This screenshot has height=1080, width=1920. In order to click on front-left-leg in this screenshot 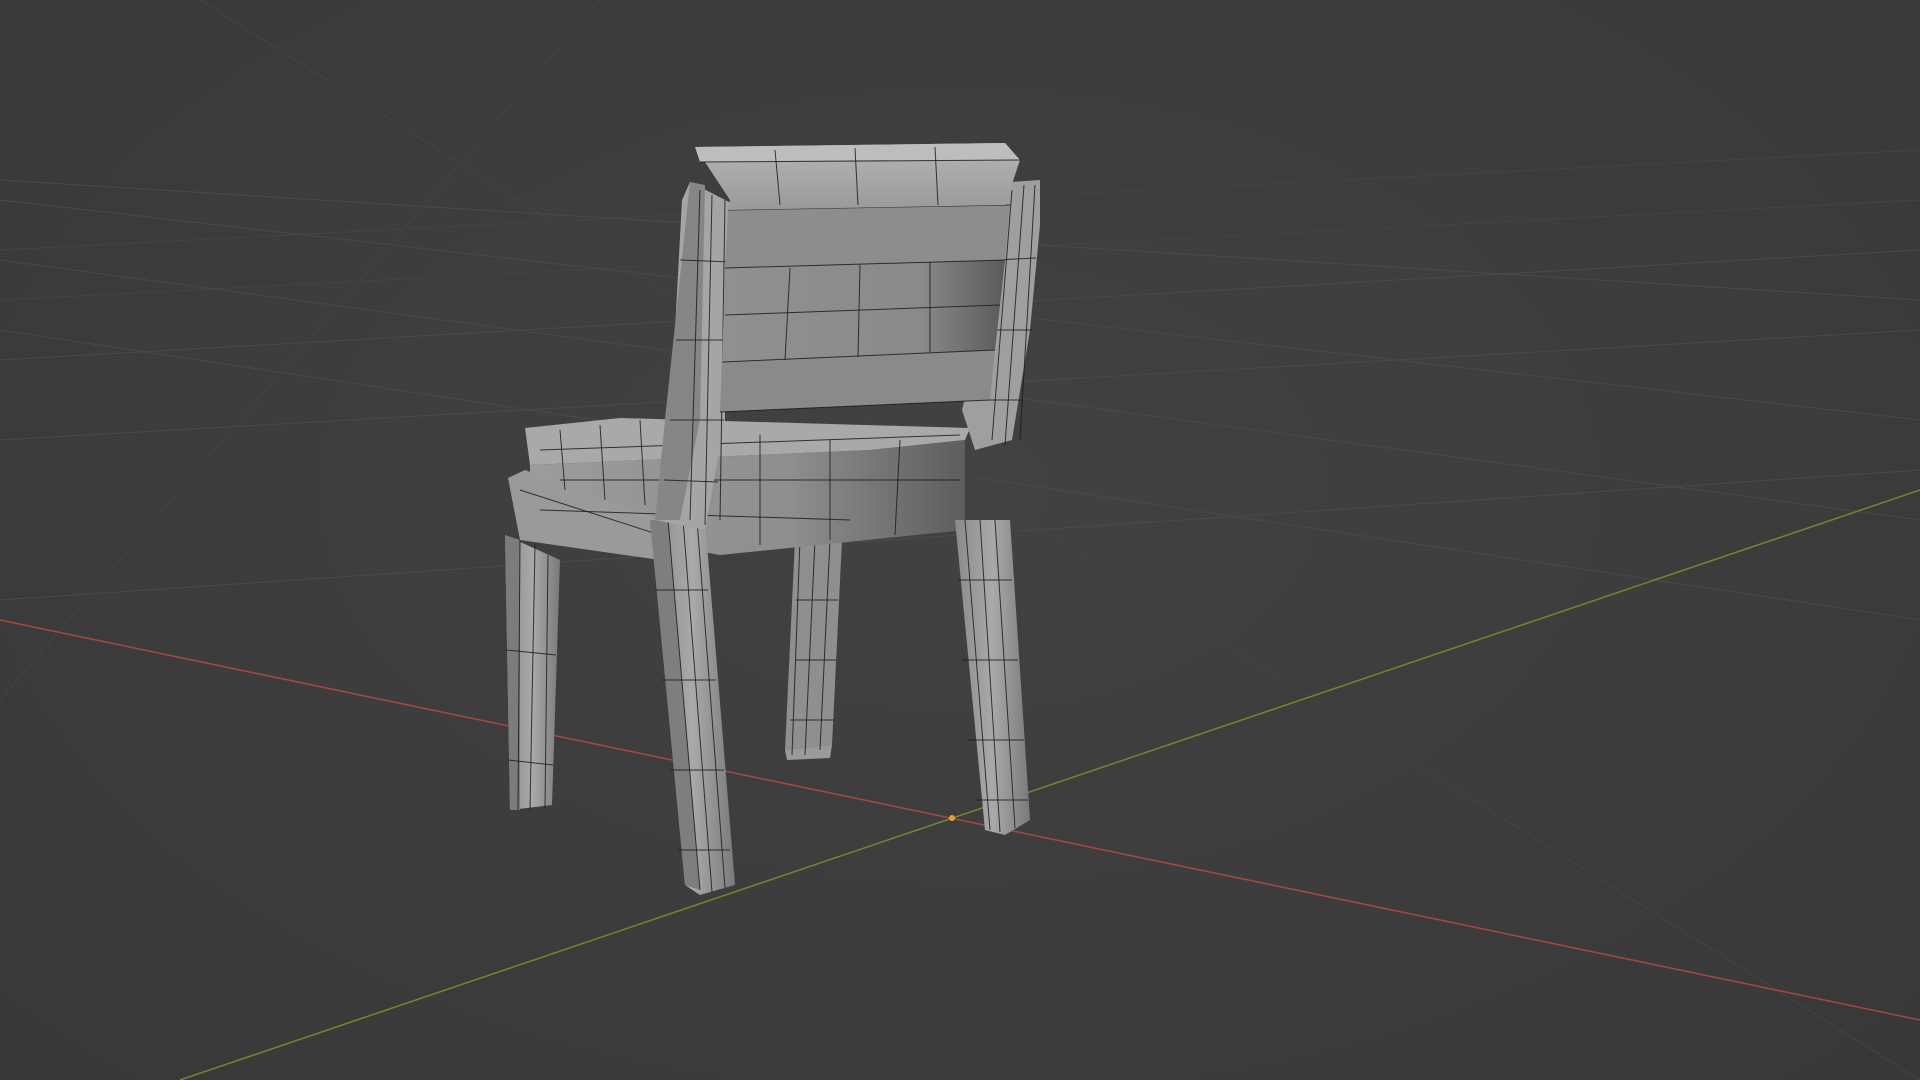, I will do `click(692, 707)`.